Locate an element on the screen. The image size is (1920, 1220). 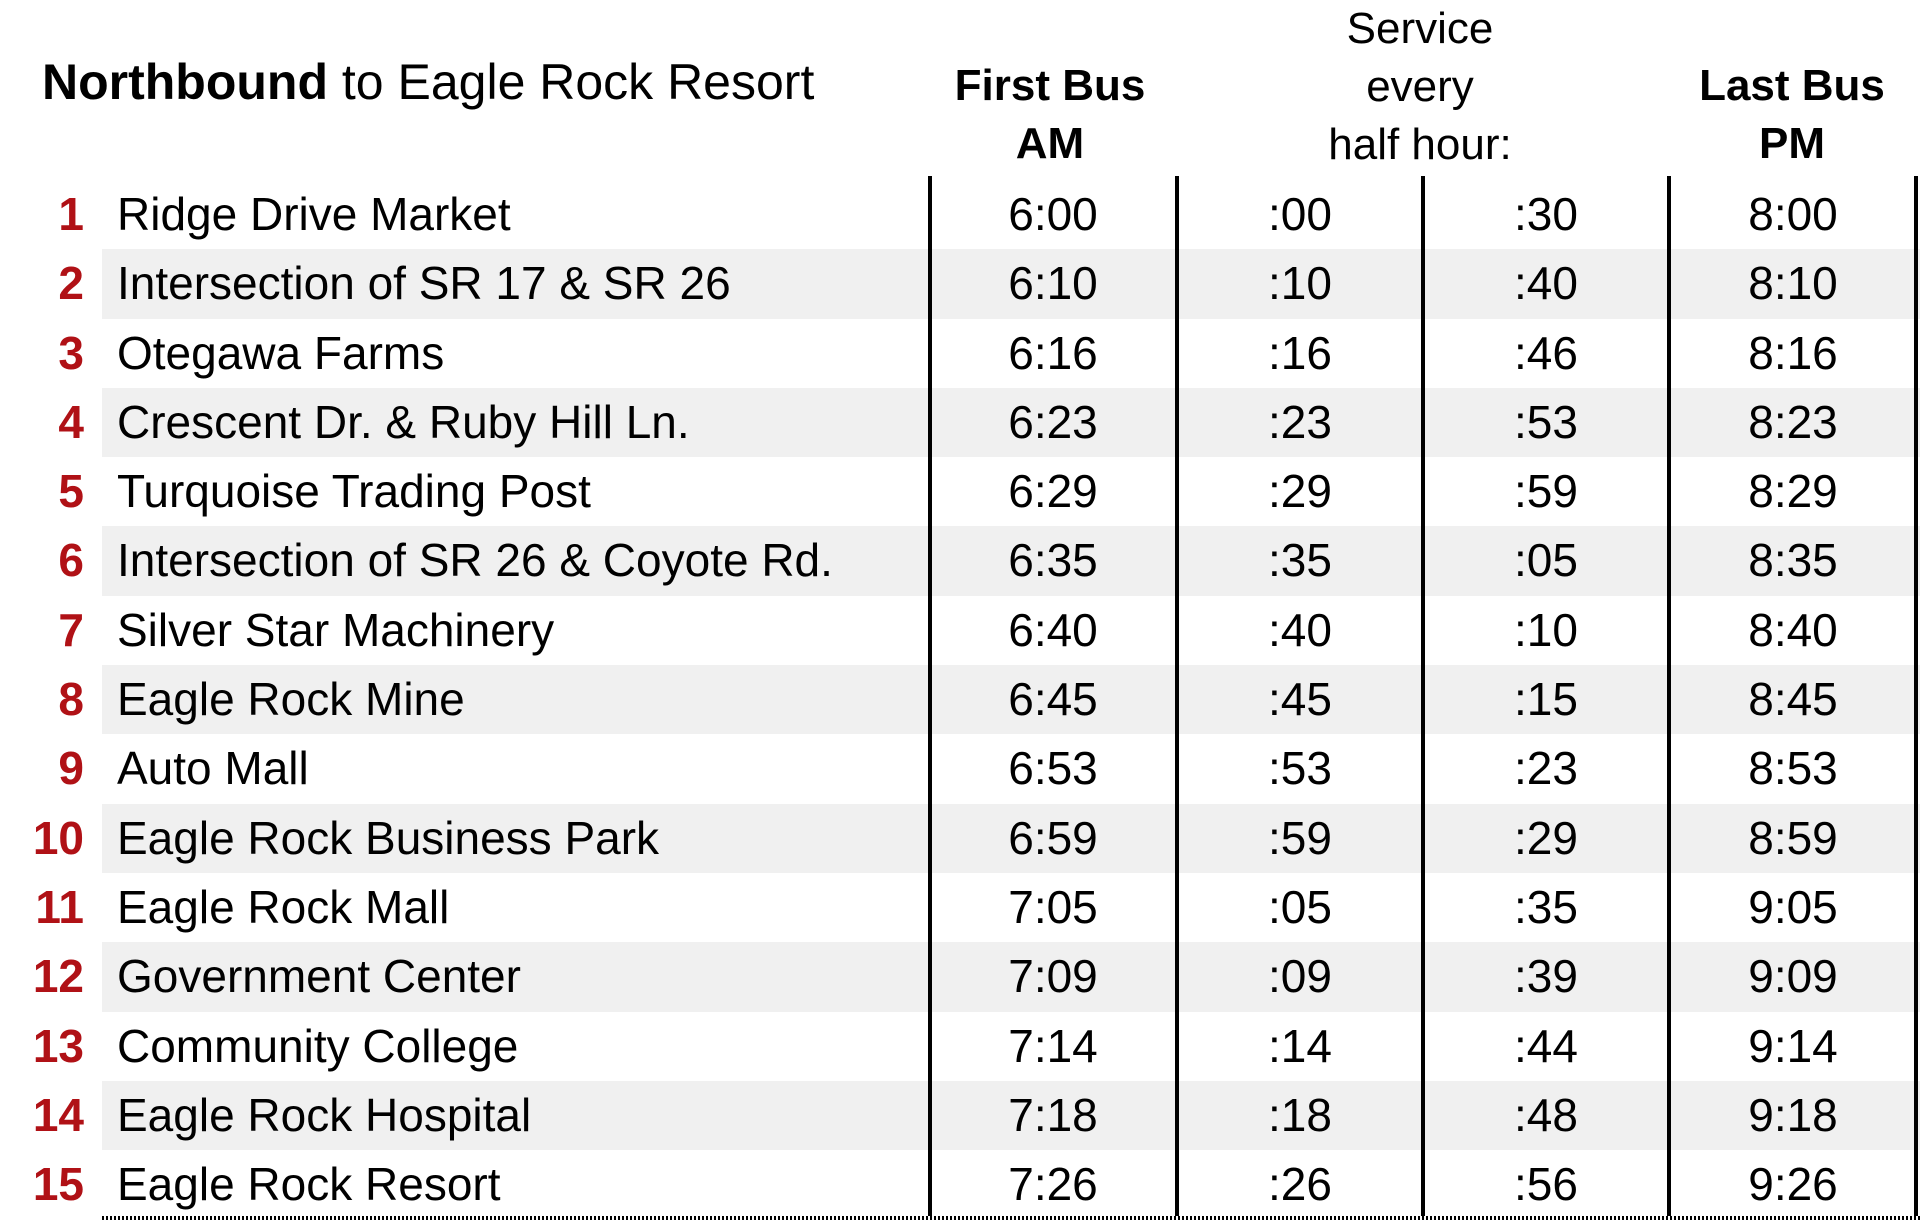
first-bus-time: 6:29 is located at coordinates (1053, 491).